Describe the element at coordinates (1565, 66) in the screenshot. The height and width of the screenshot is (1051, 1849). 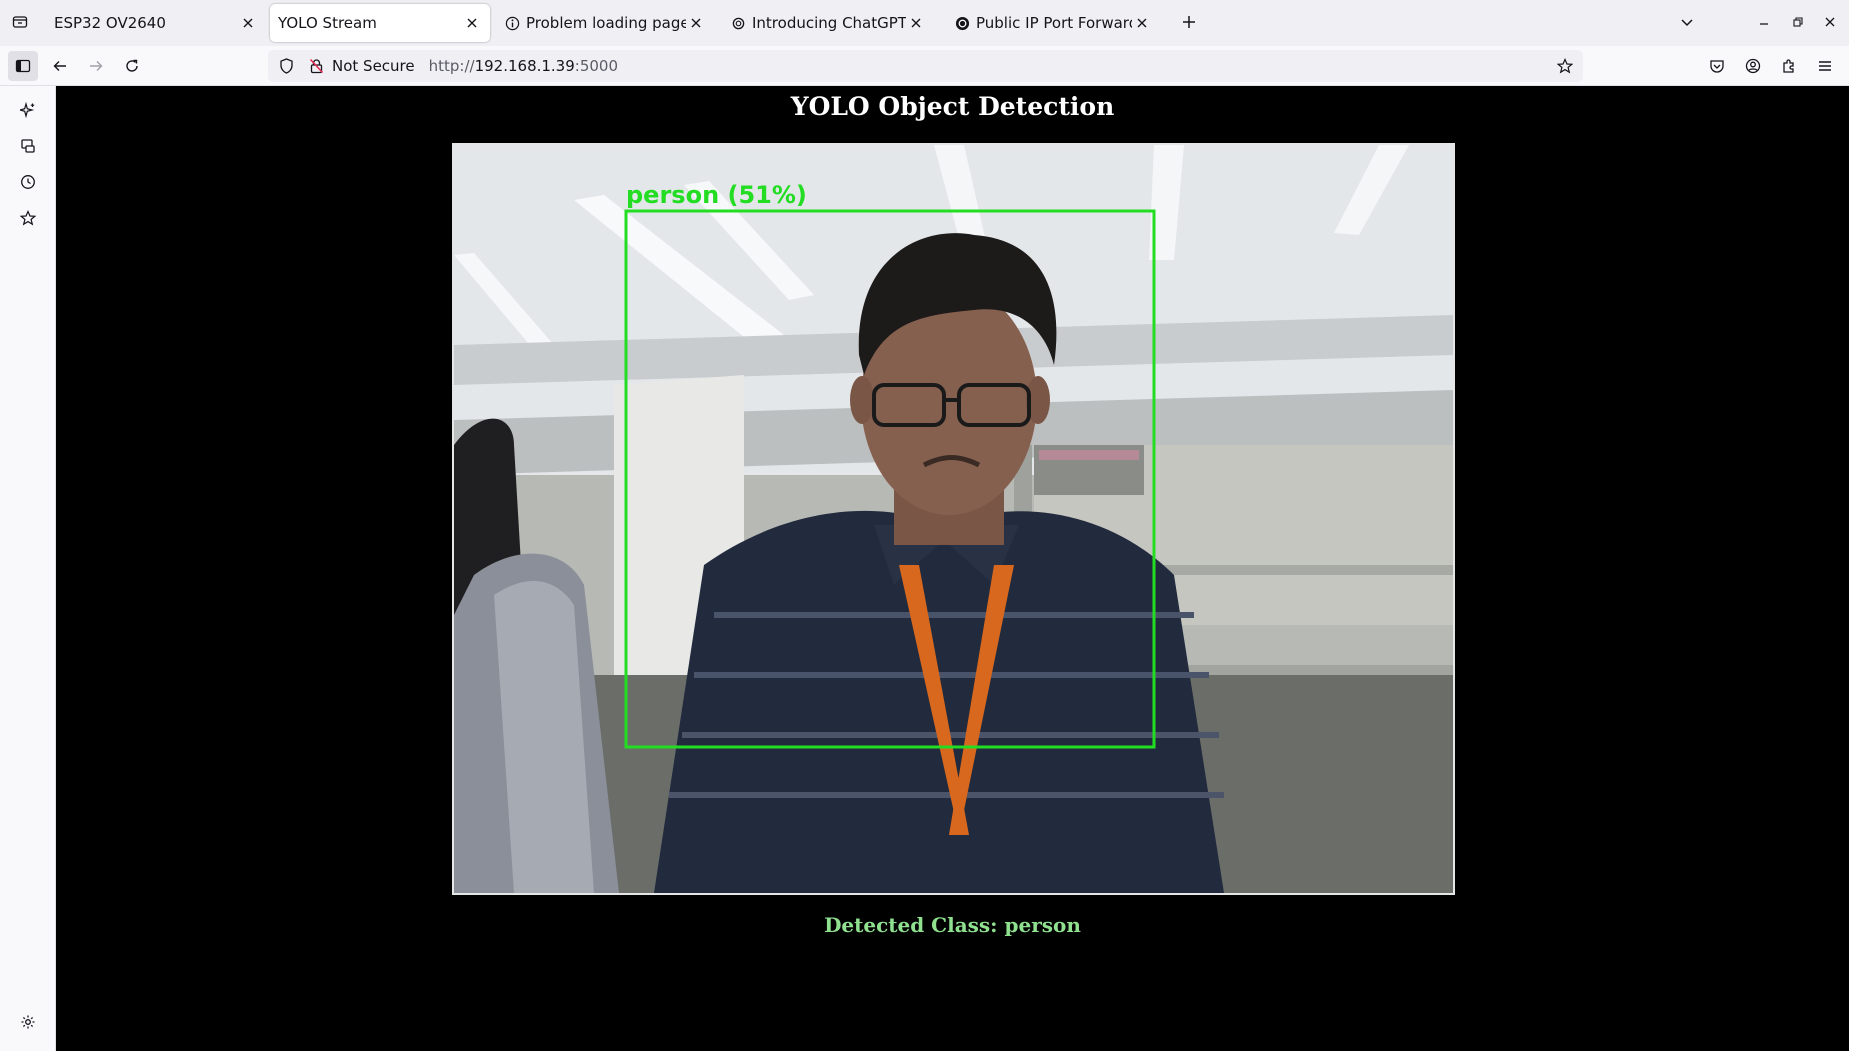
I see `bookmark-star-icon` at that location.